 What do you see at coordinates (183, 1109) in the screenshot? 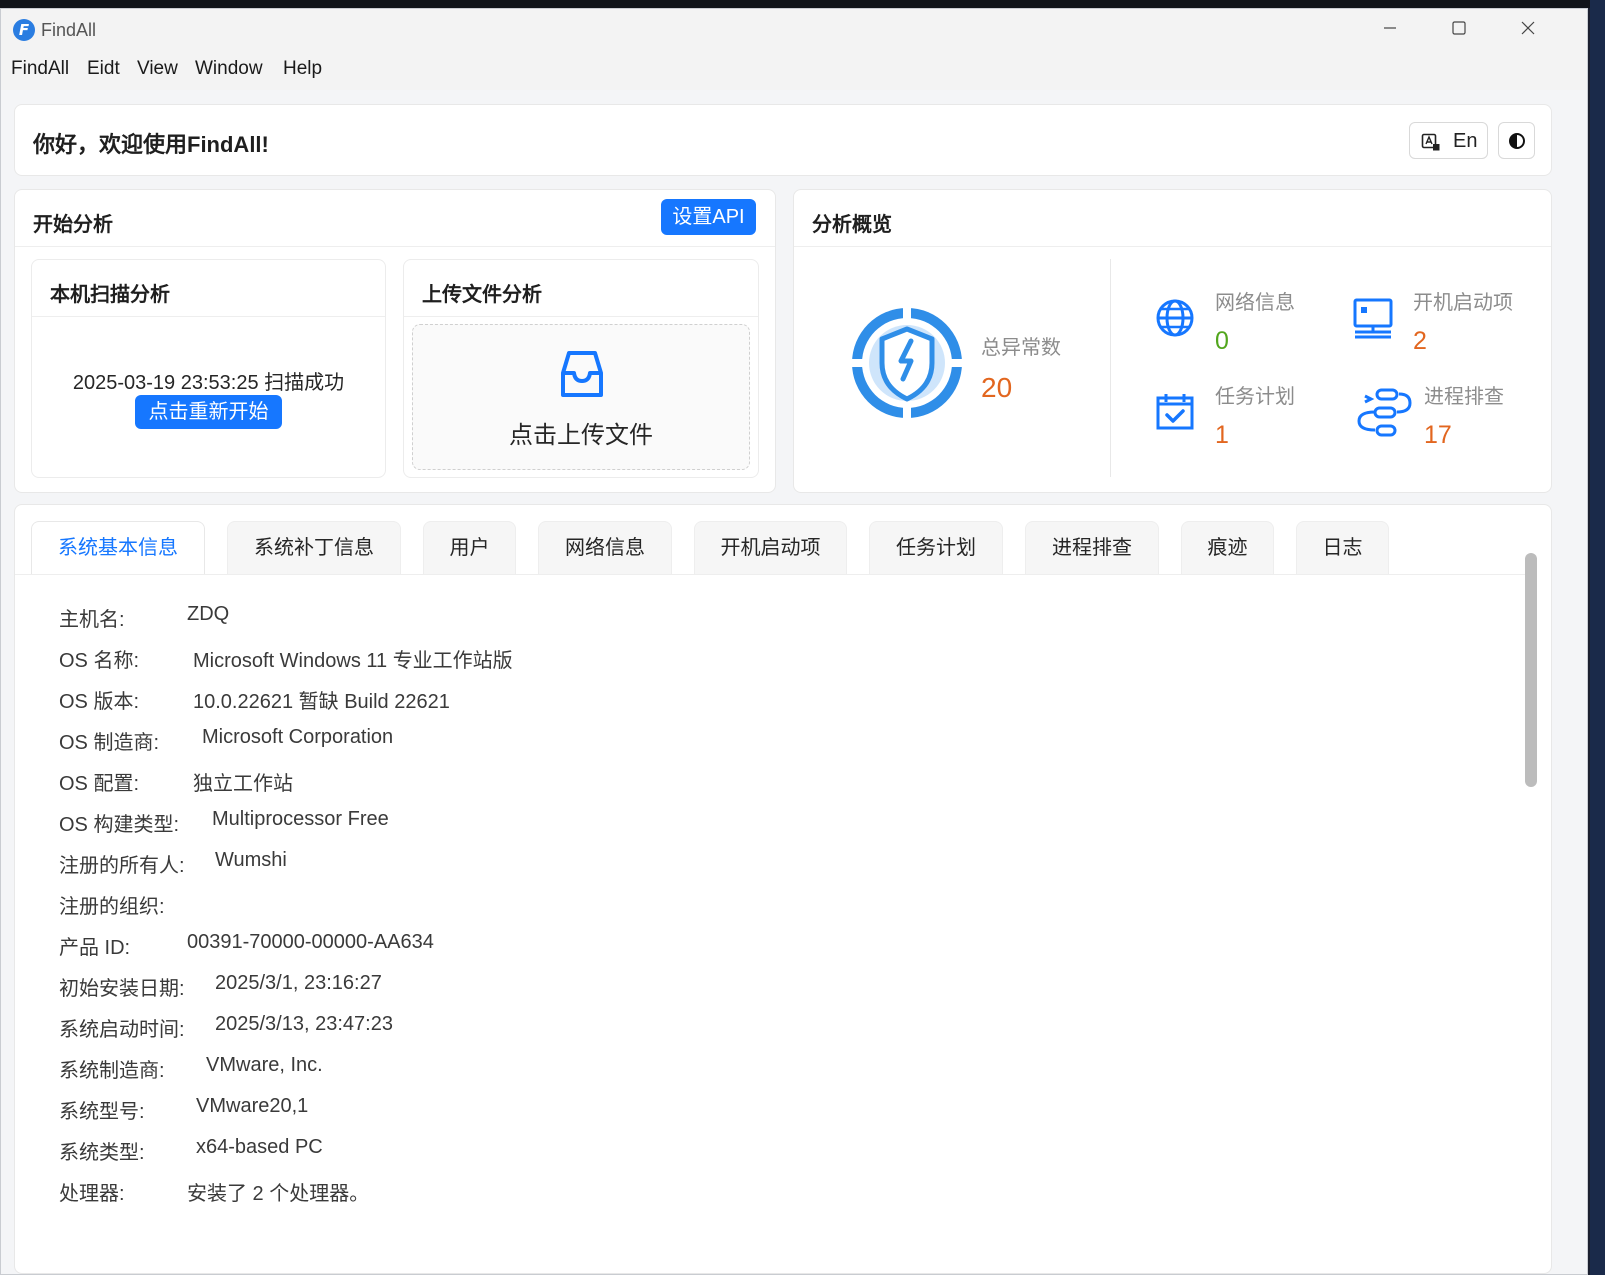
I see `info-row-system-model: 系统型号: VMware20,1` at bounding box center [183, 1109].